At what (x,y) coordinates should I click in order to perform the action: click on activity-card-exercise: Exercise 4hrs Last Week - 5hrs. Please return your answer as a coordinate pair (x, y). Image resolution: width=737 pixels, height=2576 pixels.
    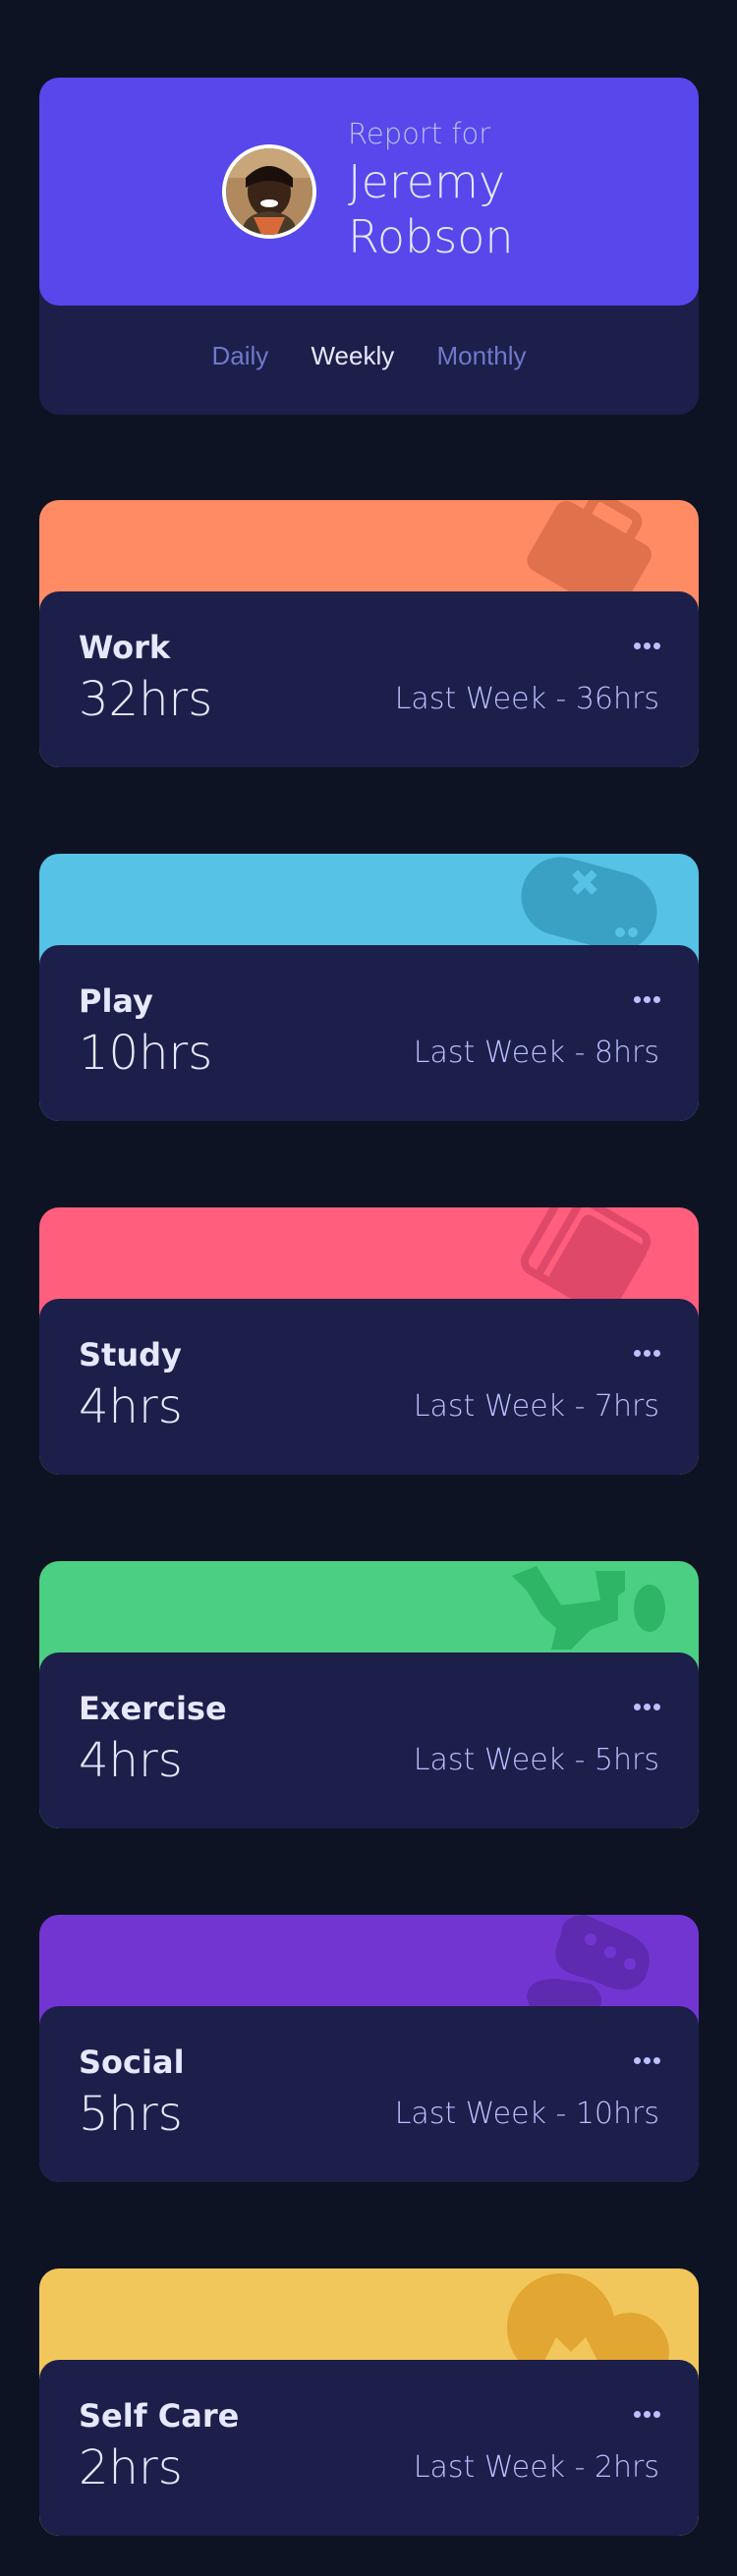
    Looking at the image, I should click on (369, 1694).